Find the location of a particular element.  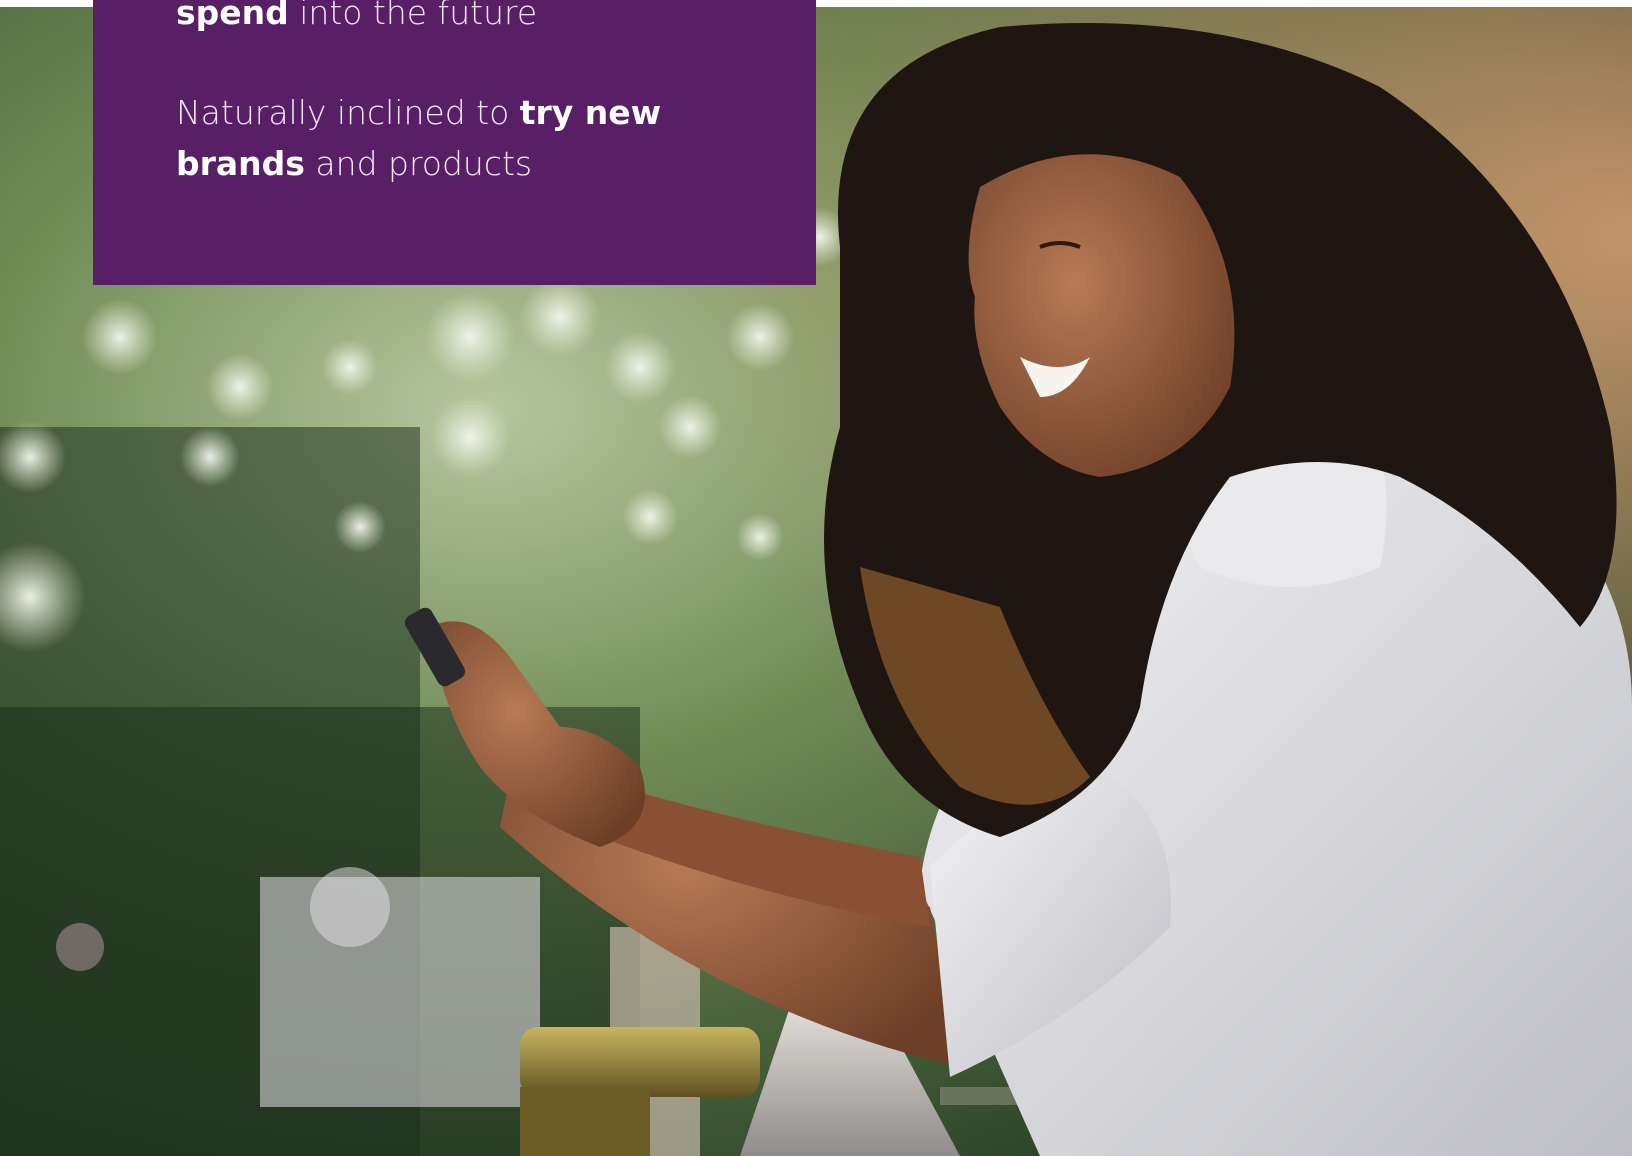

callout-bold-spend: spend is located at coordinates (232, 16).